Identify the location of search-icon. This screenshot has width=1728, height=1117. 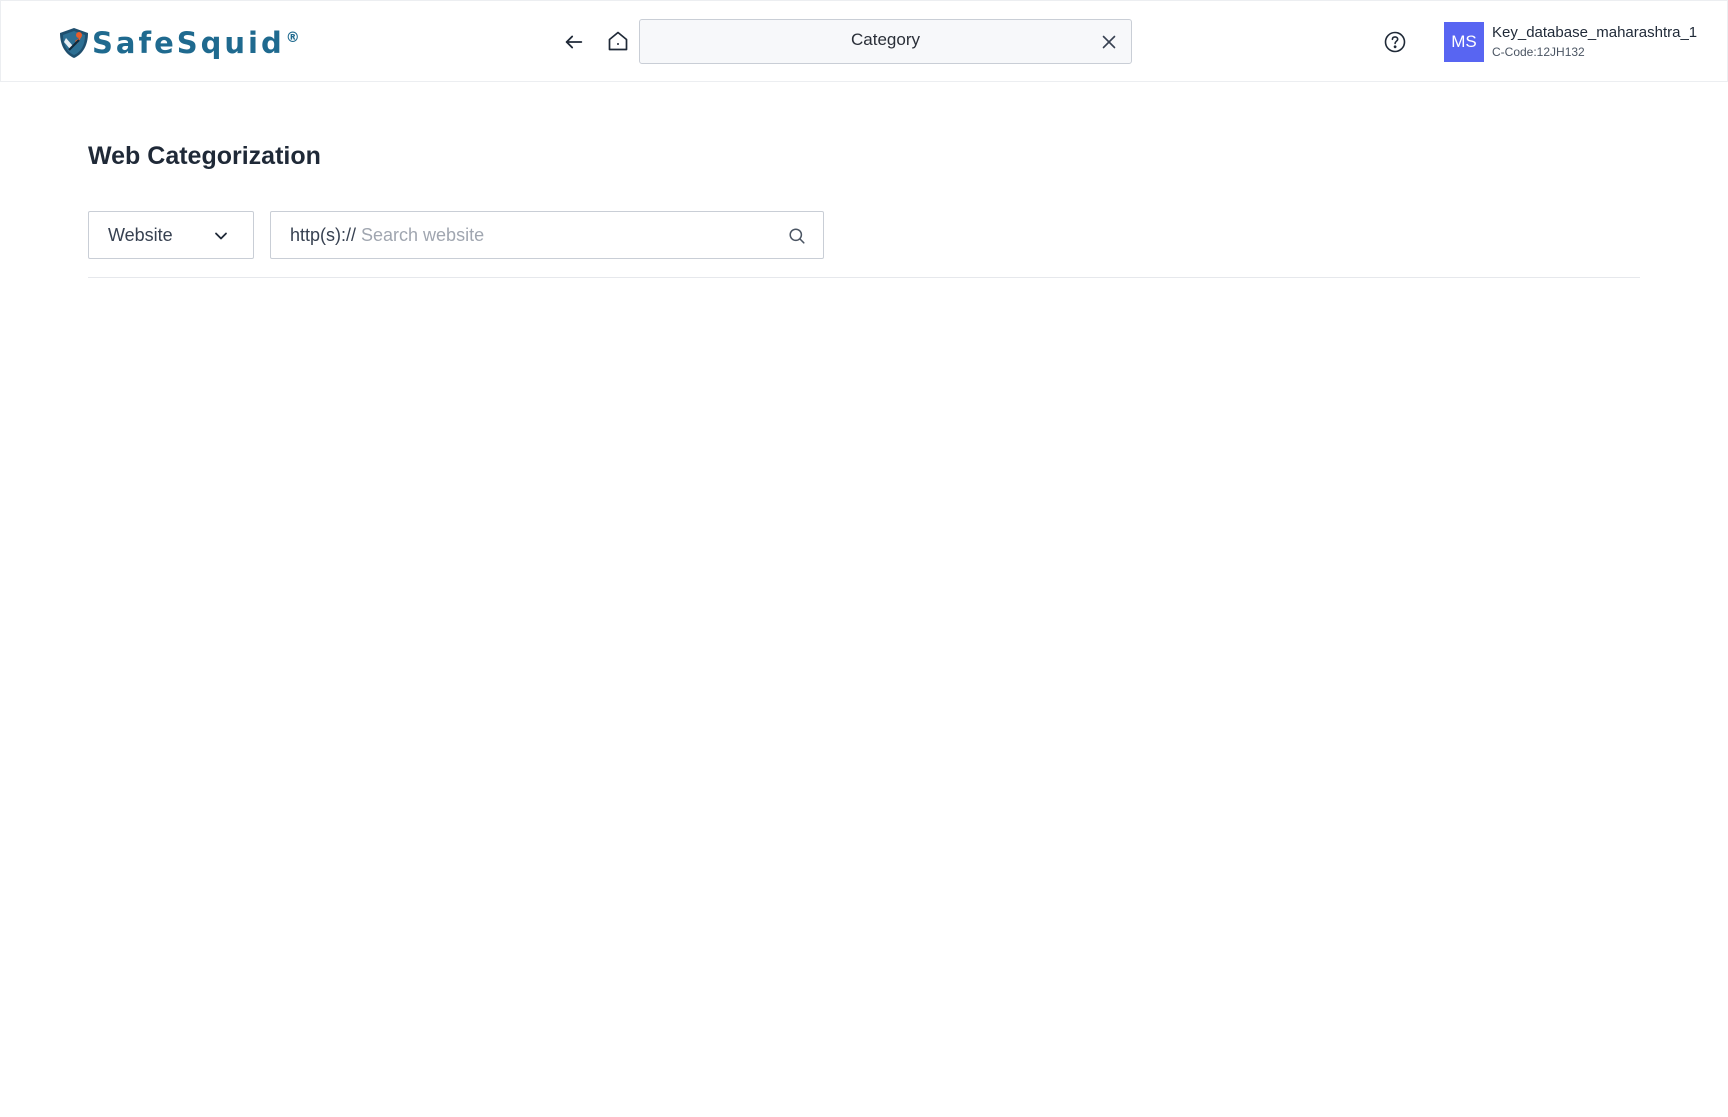
(797, 236).